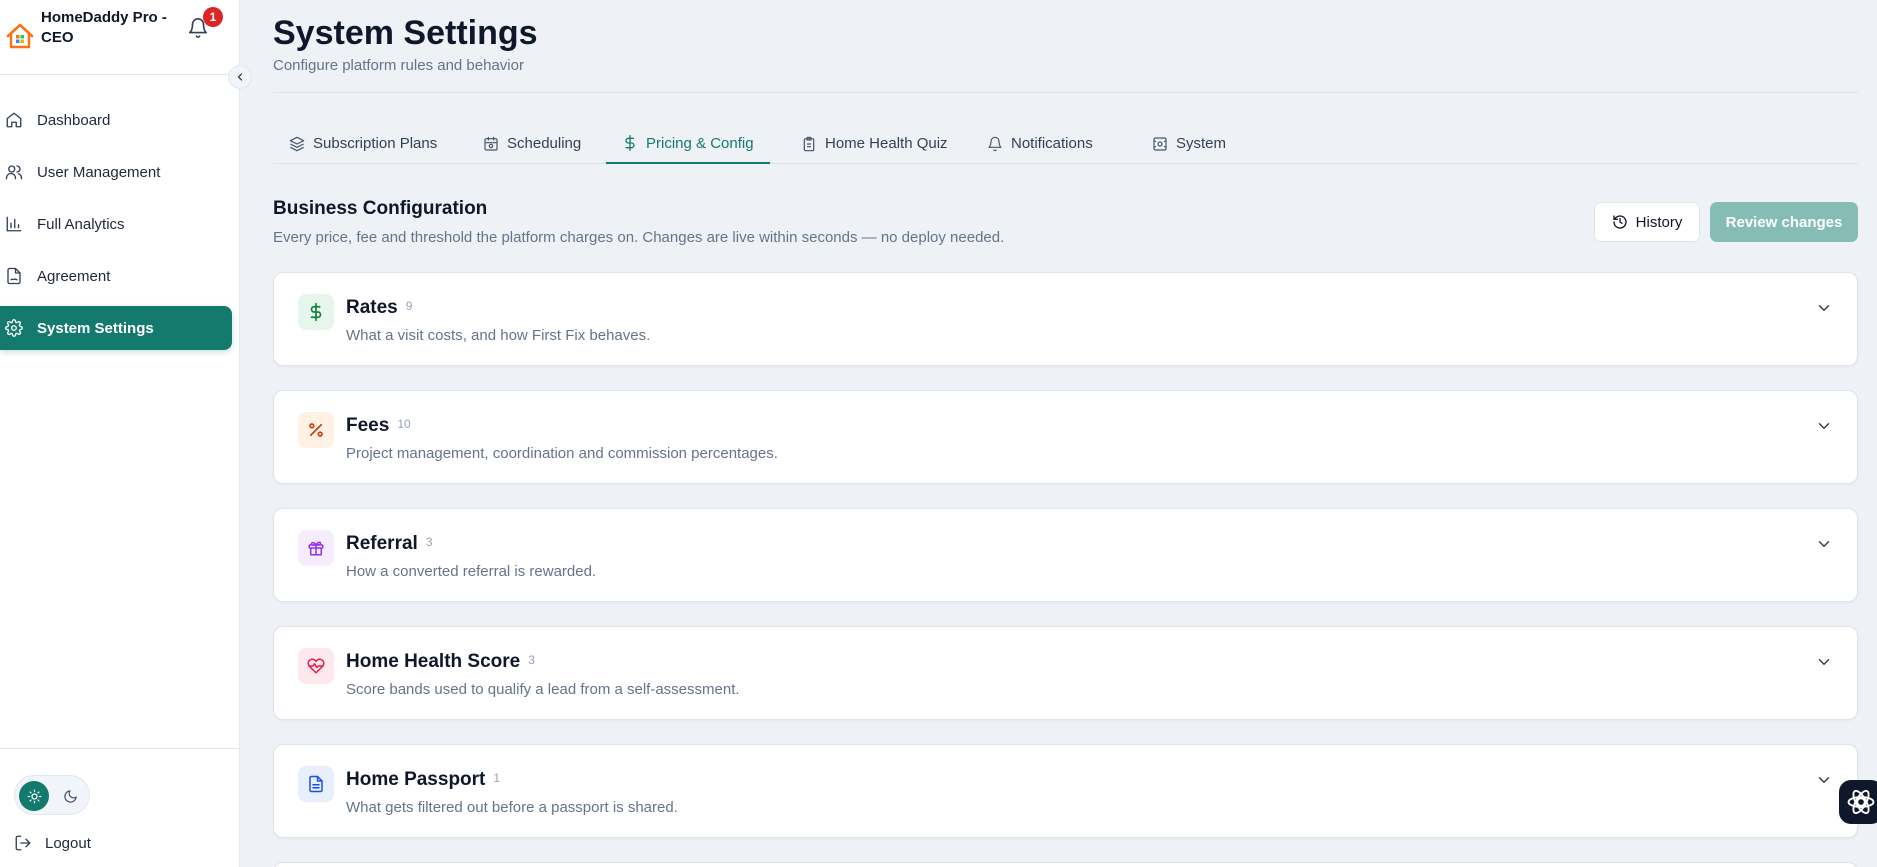  I want to click on card-title: Rates 9, so click(379, 308).